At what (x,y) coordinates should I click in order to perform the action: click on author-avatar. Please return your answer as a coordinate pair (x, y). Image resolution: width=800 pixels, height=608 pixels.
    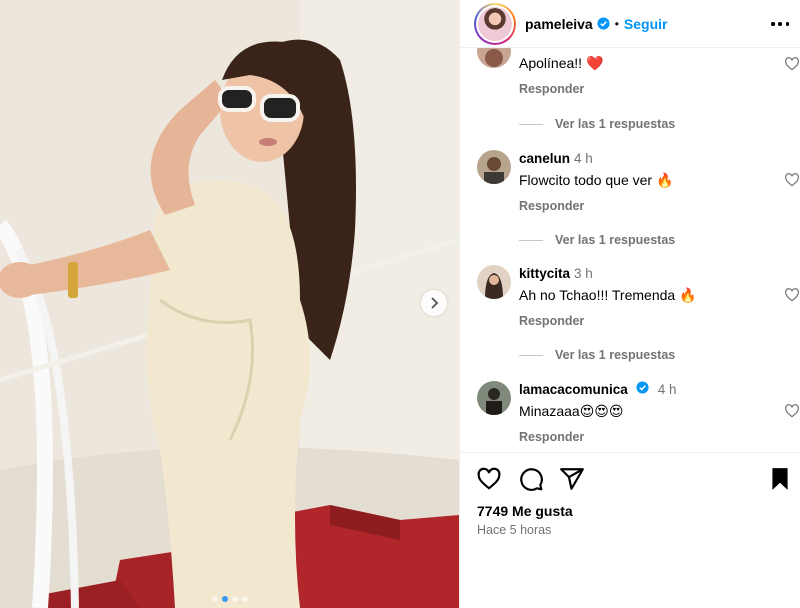
    Looking at the image, I should click on (495, 23).